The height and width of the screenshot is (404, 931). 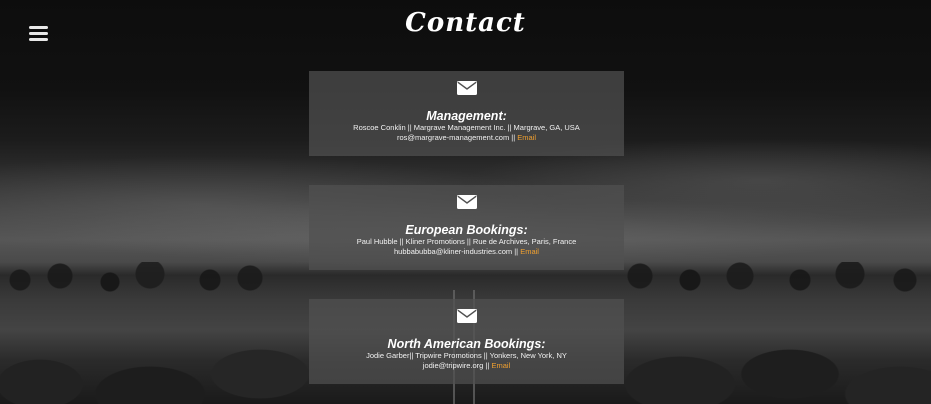 What do you see at coordinates (453, 251) in the screenshot?
I see `contact-email-address: hubbabubba@kliner-industries.com` at bounding box center [453, 251].